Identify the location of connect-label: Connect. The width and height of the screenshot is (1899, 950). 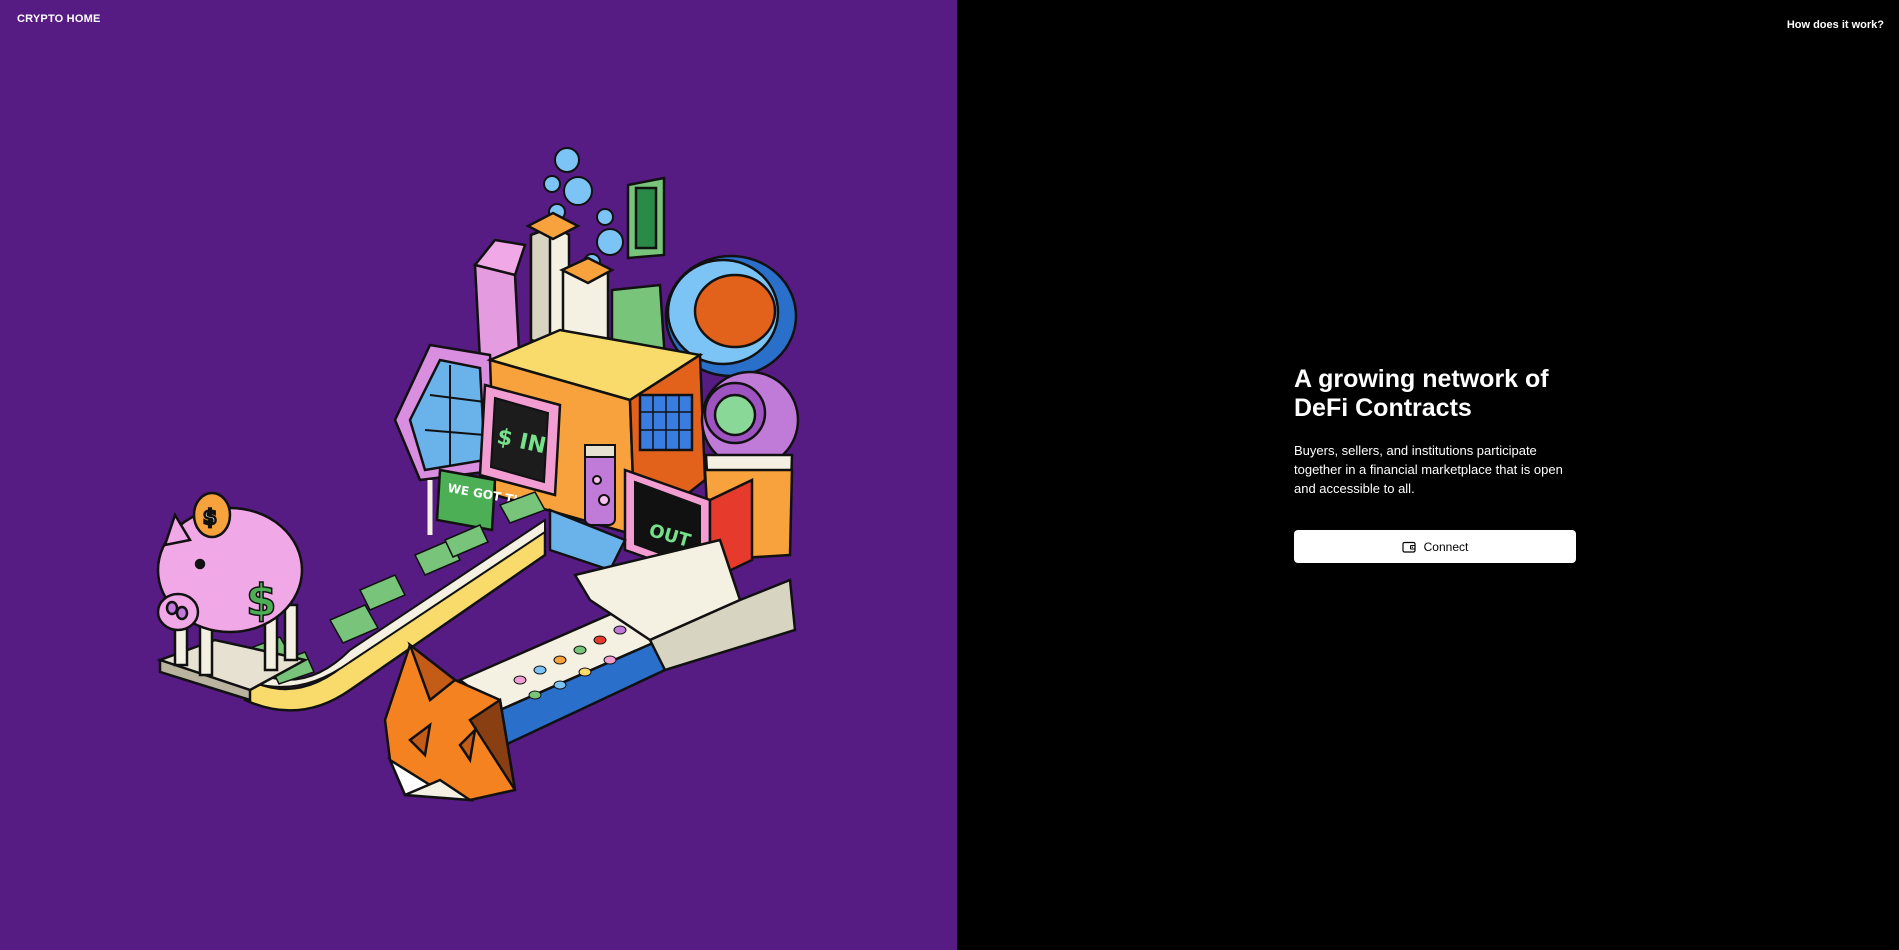
(1446, 546).